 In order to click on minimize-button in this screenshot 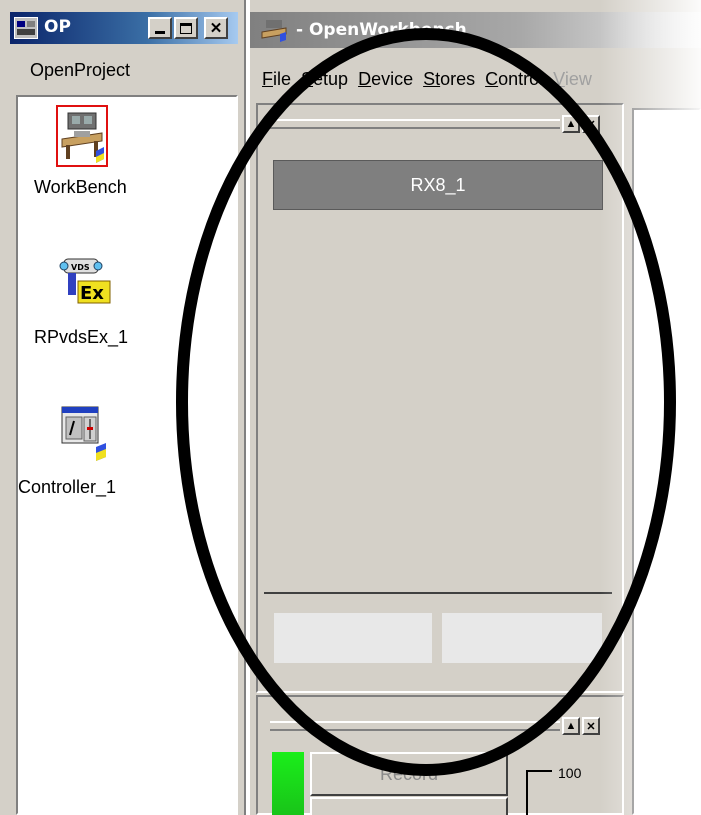, I will do `click(160, 28)`.